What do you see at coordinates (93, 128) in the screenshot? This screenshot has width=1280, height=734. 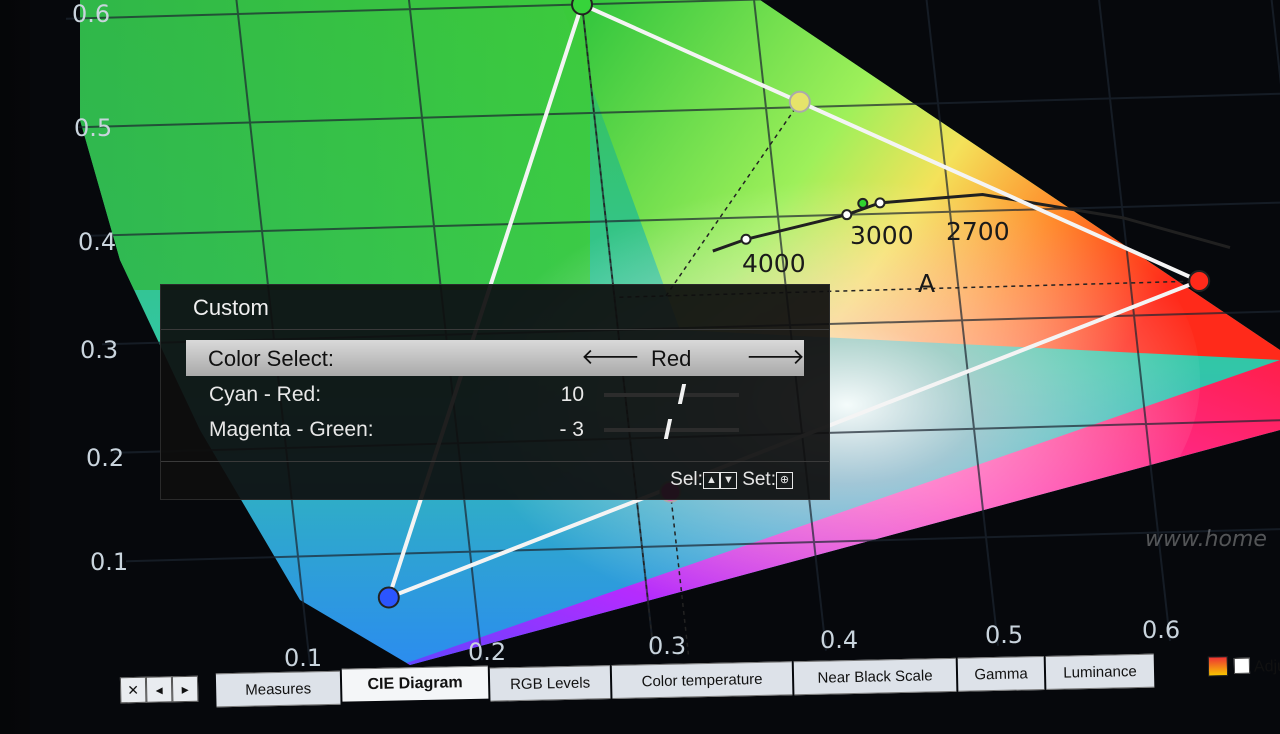 I see `y-tick-0.5: 0.5` at bounding box center [93, 128].